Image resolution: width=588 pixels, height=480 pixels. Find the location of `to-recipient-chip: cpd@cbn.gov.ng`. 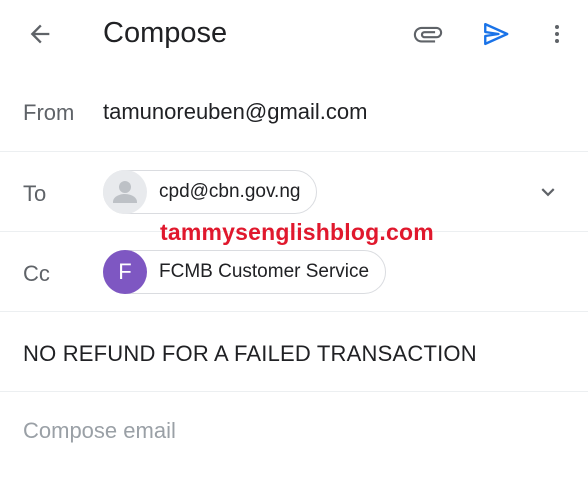

to-recipient-chip: cpd@cbn.gov.ng is located at coordinates (210, 192).